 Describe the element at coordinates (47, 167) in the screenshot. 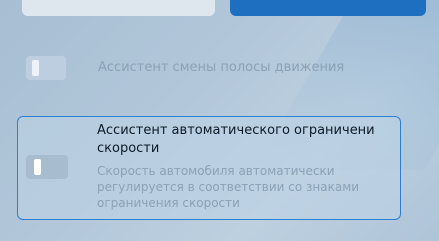

I see `speed-limit-assist-toggle` at that location.